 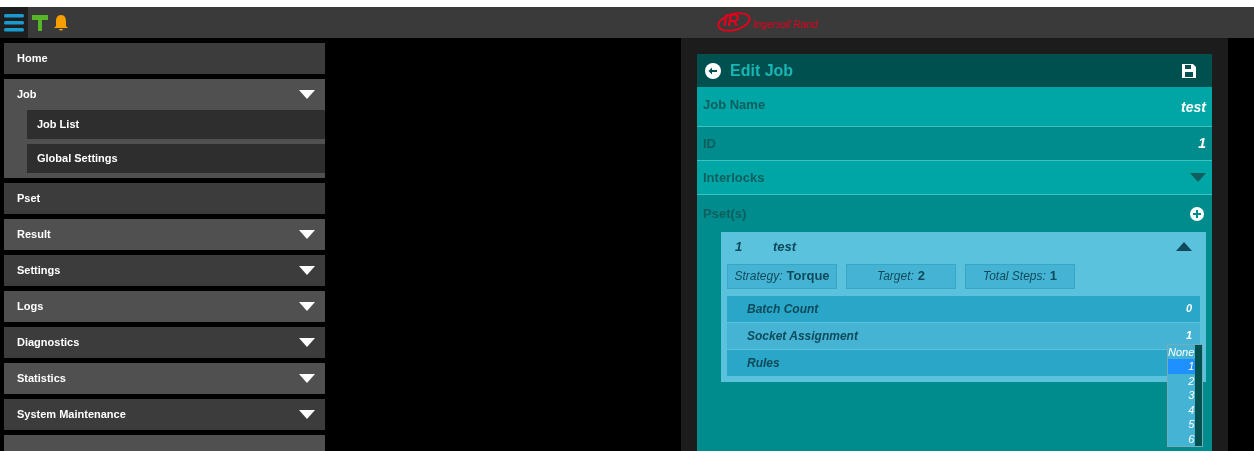 What do you see at coordinates (32, 59) in the screenshot?
I see `sidebar-label: Home` at bounding box center [32, 59].